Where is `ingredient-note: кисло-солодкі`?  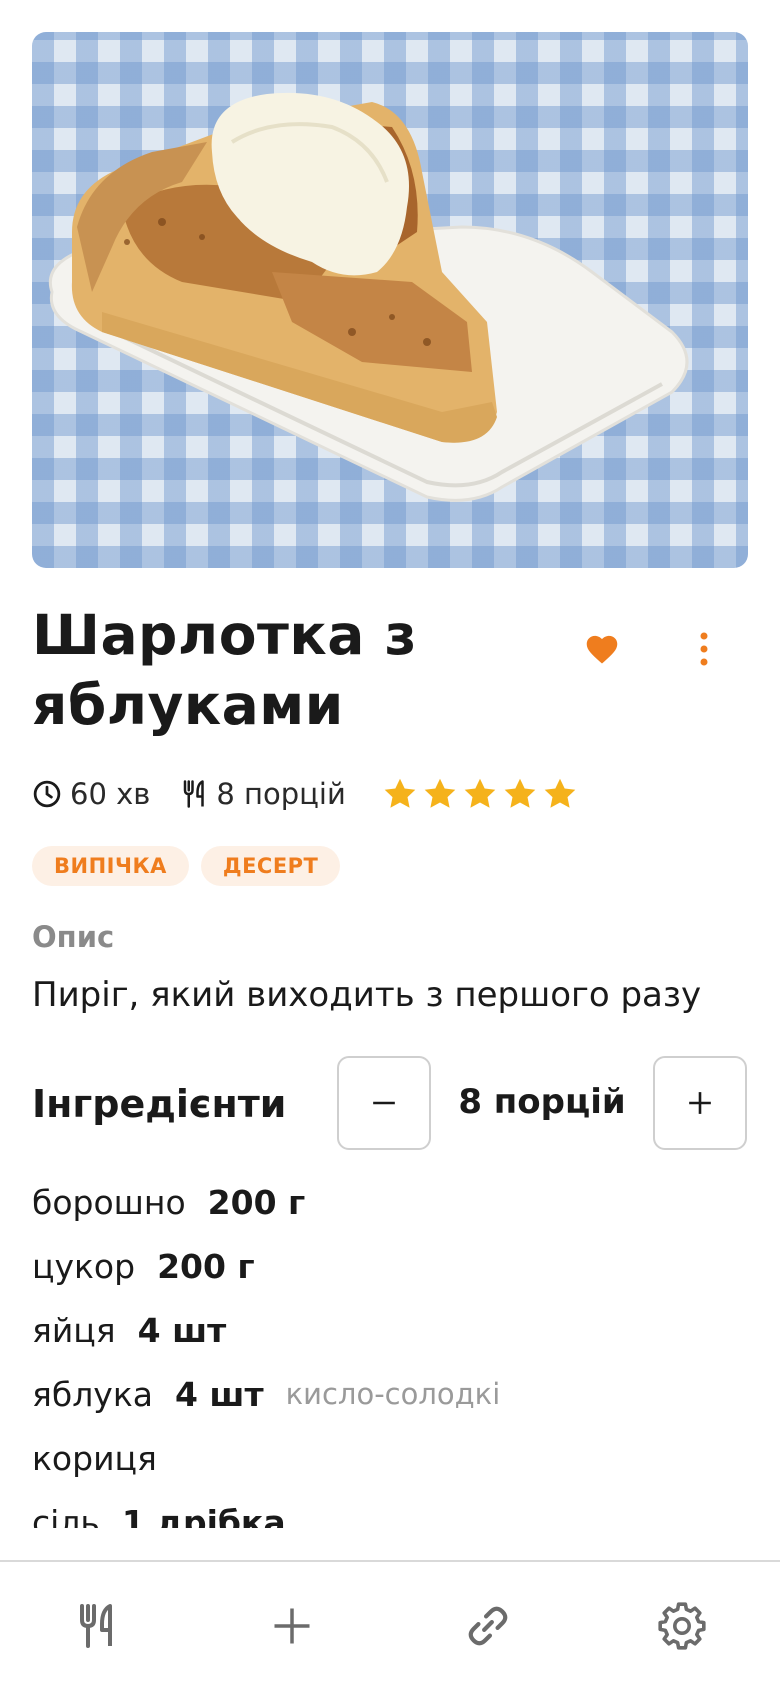
ingredient-note: кисло-солодкі is located at coordinates (393, 1394).